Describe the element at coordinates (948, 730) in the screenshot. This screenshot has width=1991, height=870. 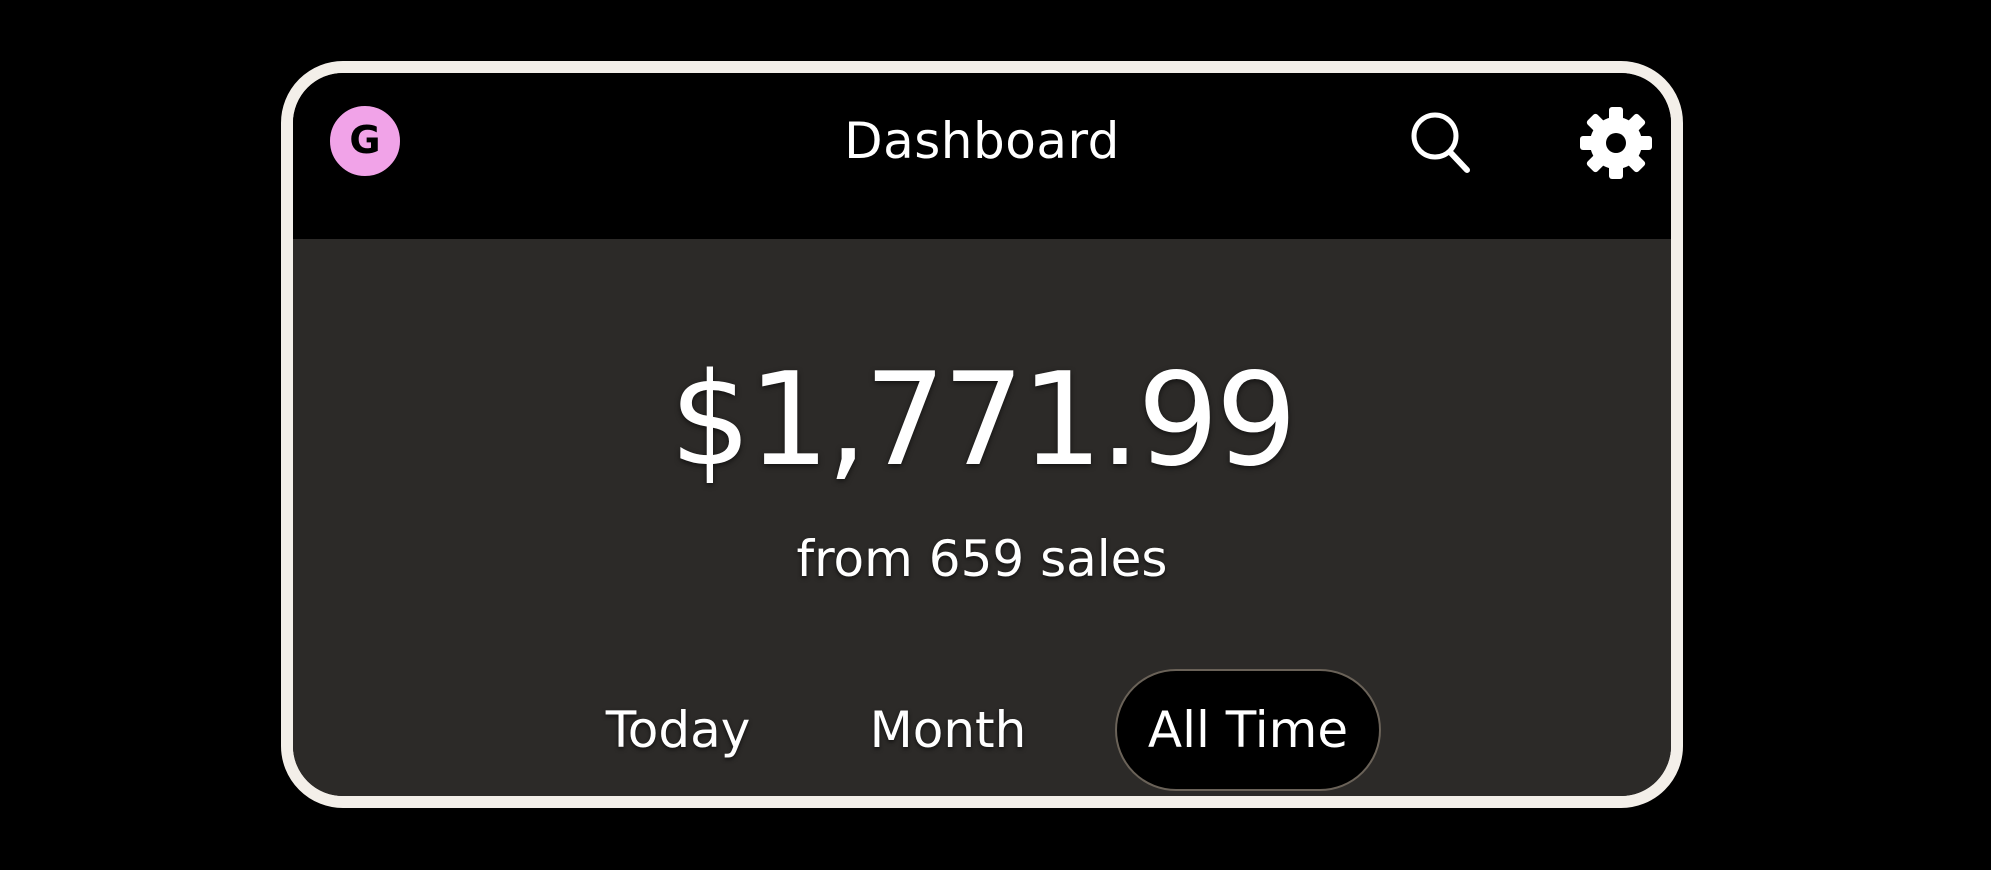
I see `tab-month: Month` at that location.